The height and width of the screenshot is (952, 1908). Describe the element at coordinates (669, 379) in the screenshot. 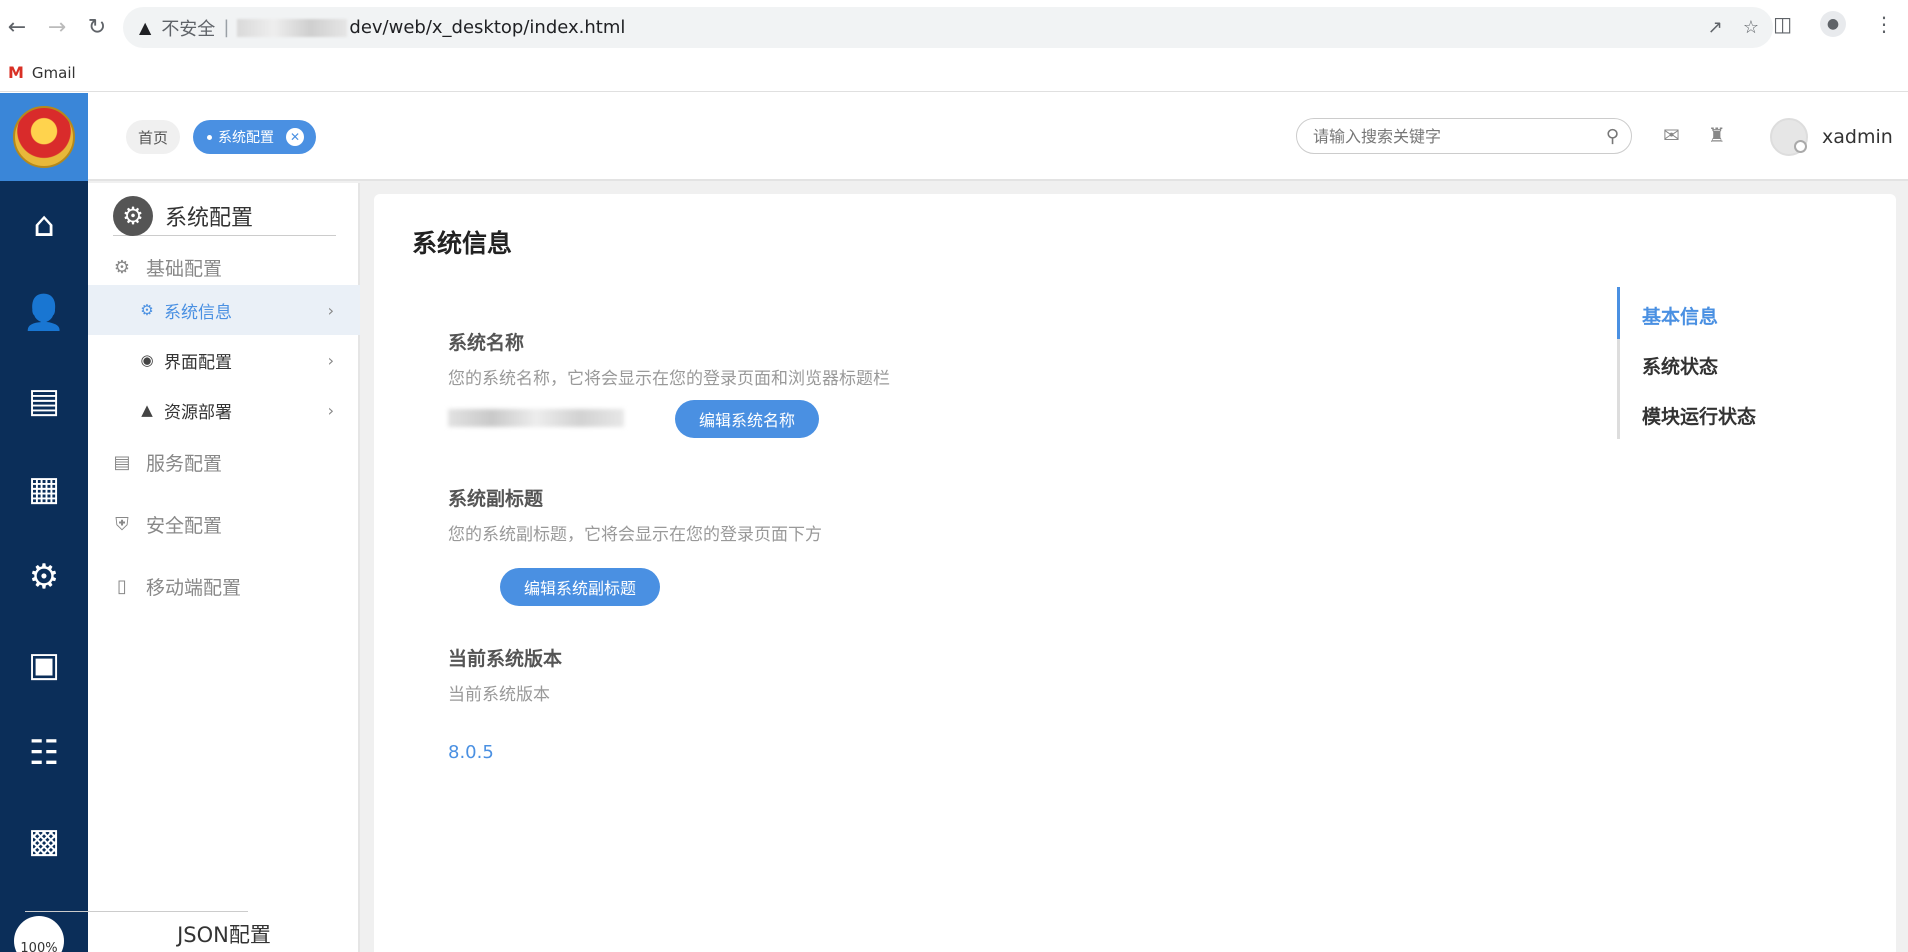

I see `system-name-desc: 您的系统名称，它将会显示在您的登录页面和浏览器标题栏` at that location.